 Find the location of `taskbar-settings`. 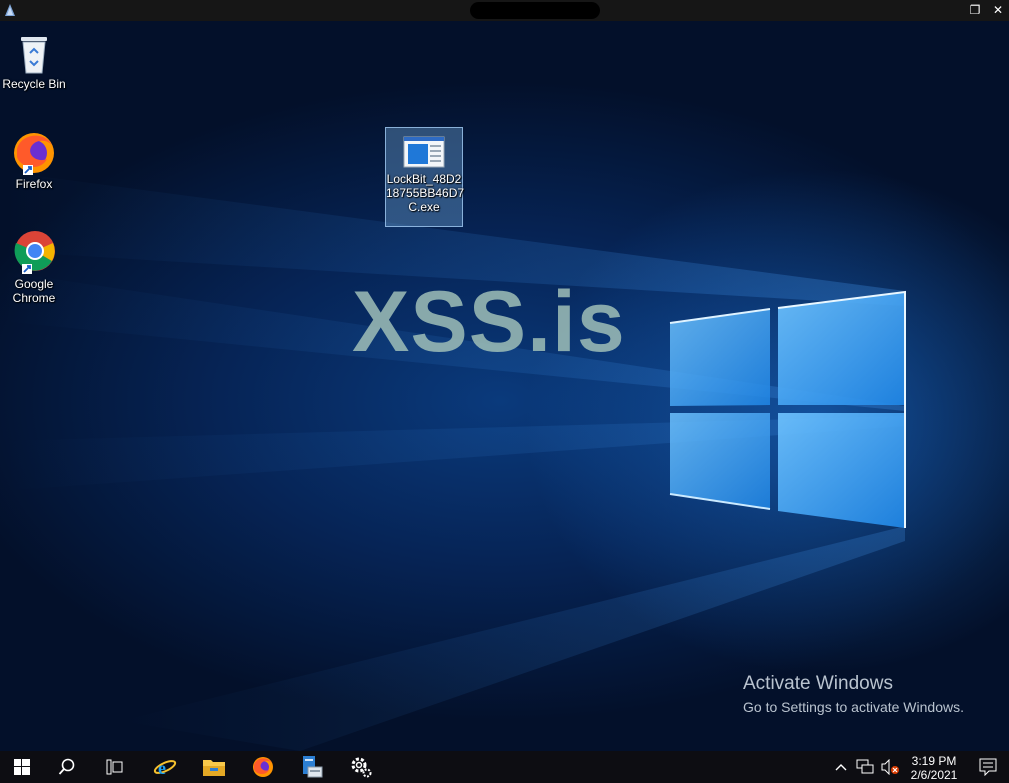

taskbar-settings is located at coordinates (361, 767).